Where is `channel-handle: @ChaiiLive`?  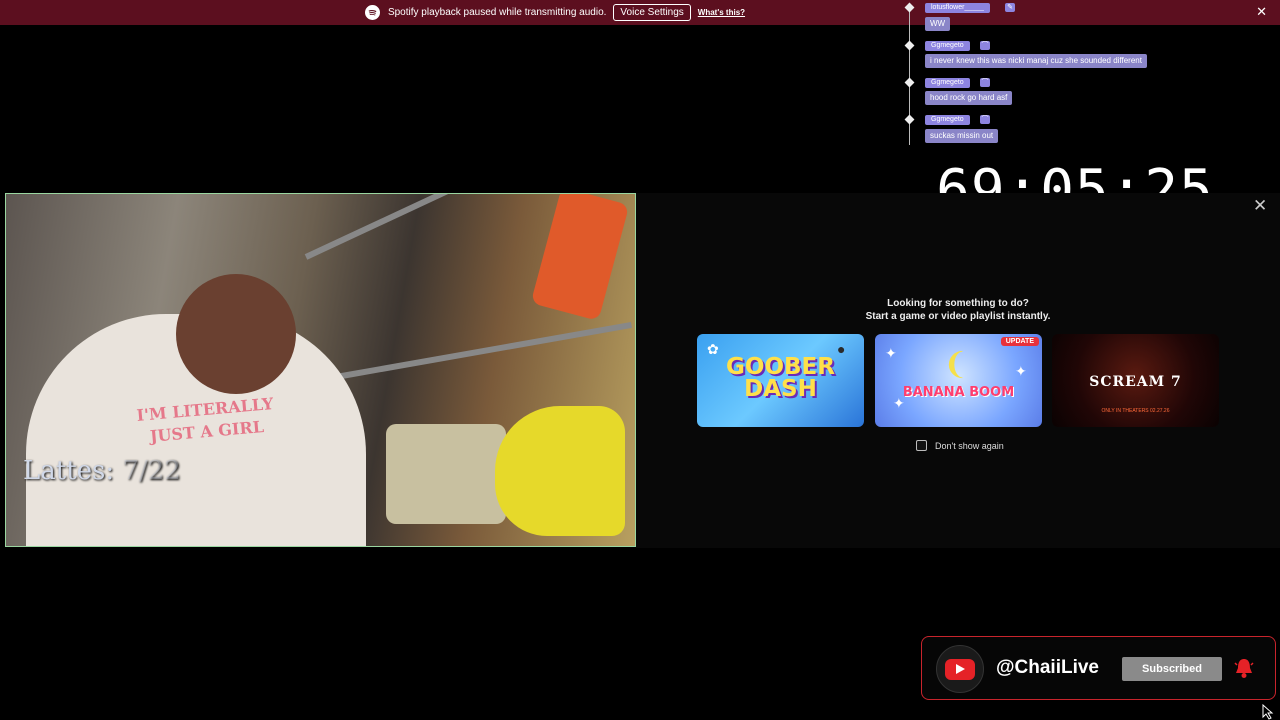
channel-handle: @ChaiiLive is located at coordinates (1047, 667).